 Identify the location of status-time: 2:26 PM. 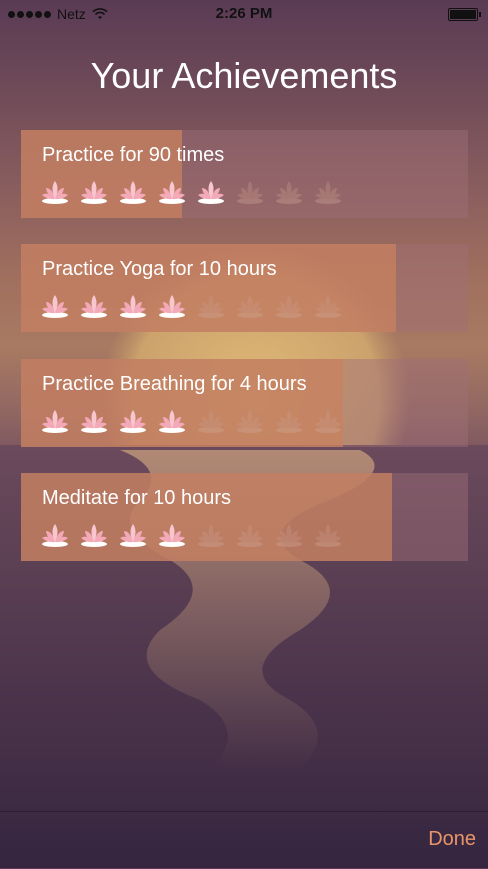
(244, 13).